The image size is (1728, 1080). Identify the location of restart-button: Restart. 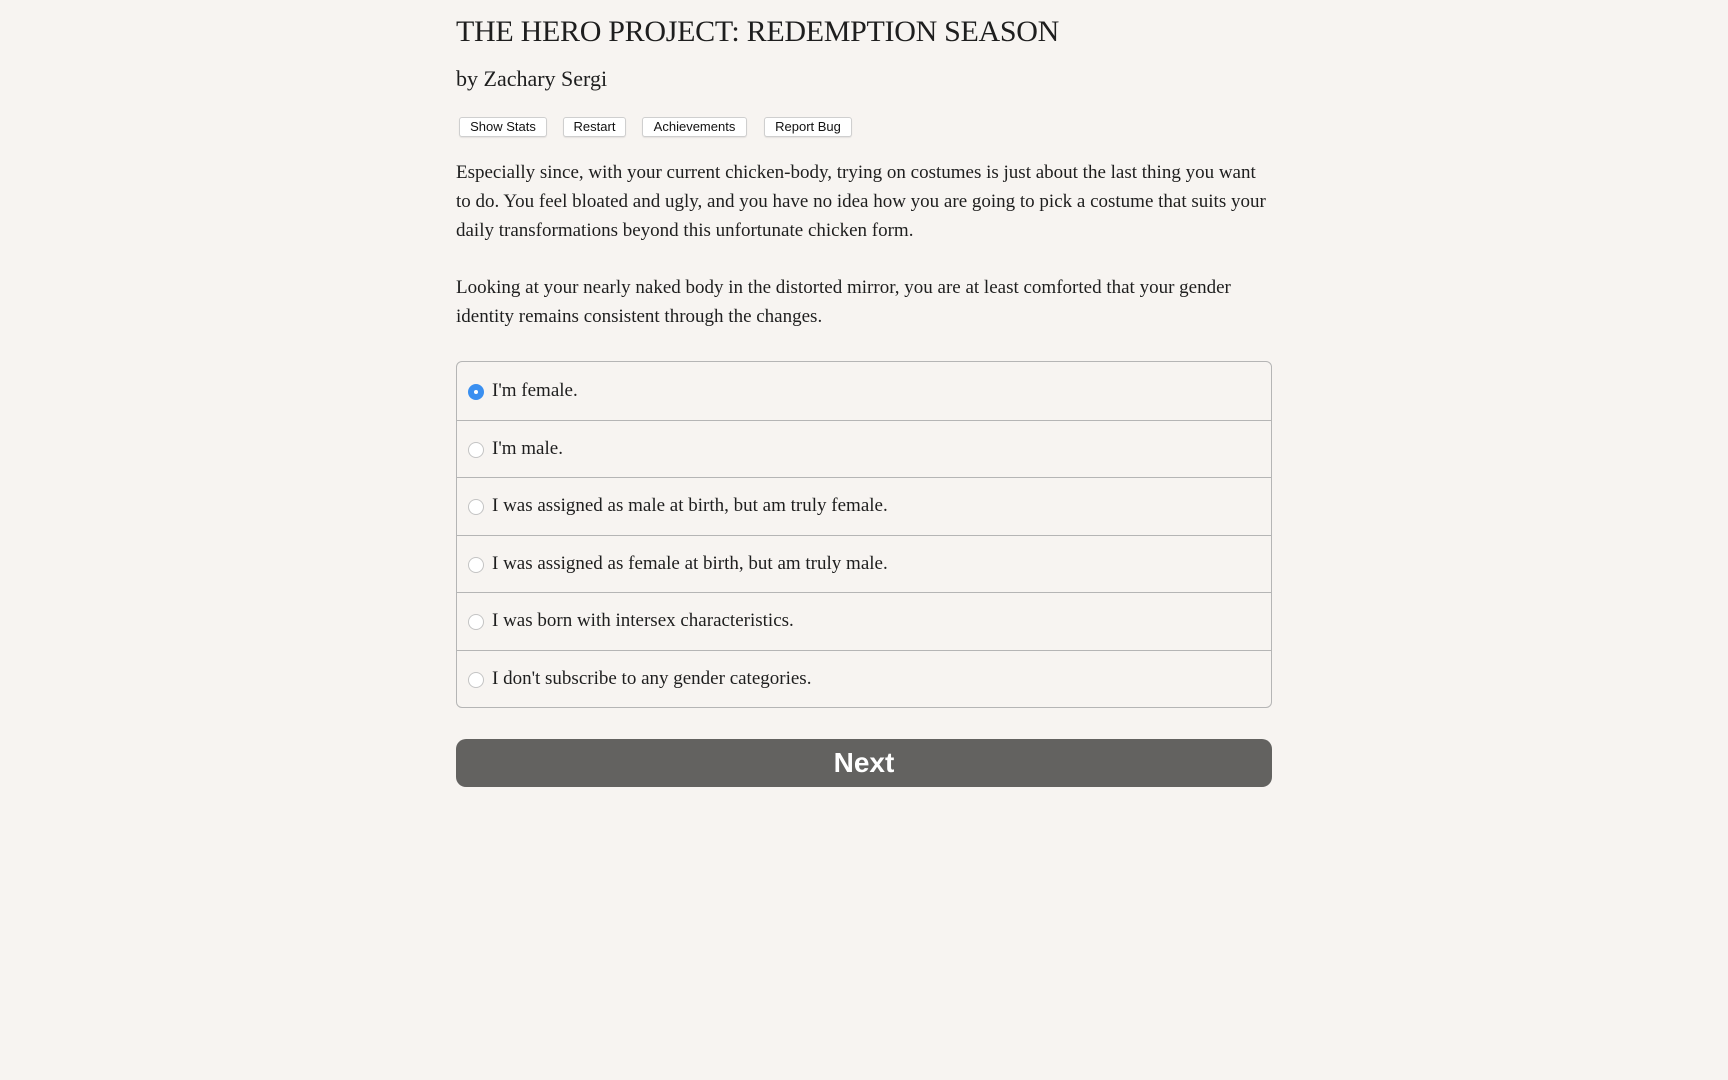
(594, 127).